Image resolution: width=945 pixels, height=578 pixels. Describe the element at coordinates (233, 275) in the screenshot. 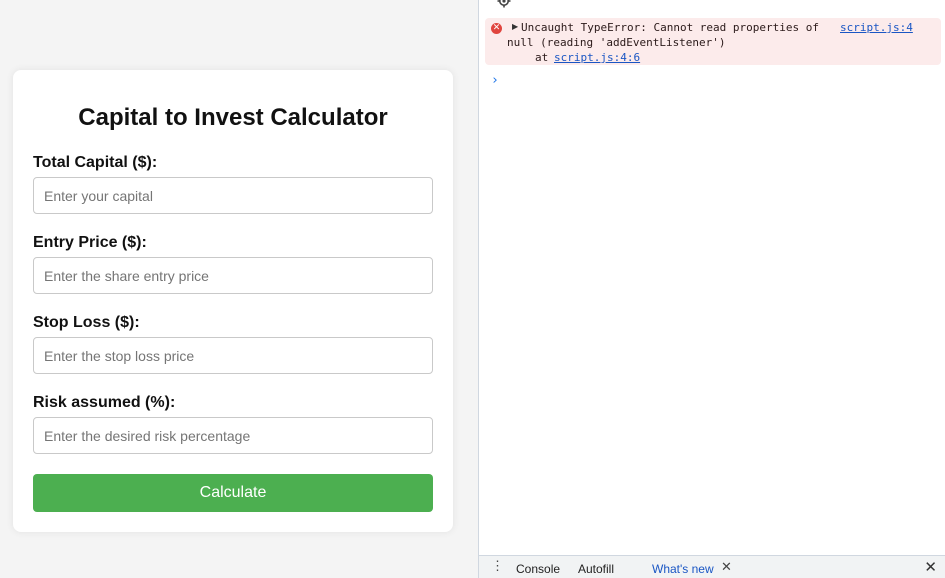

I see `entry-price-input` at that location.